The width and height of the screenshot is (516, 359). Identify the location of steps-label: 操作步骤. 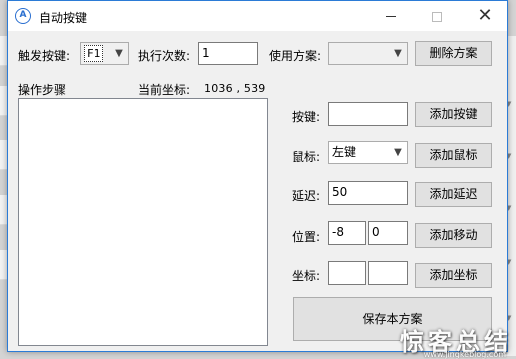
(42, 90).